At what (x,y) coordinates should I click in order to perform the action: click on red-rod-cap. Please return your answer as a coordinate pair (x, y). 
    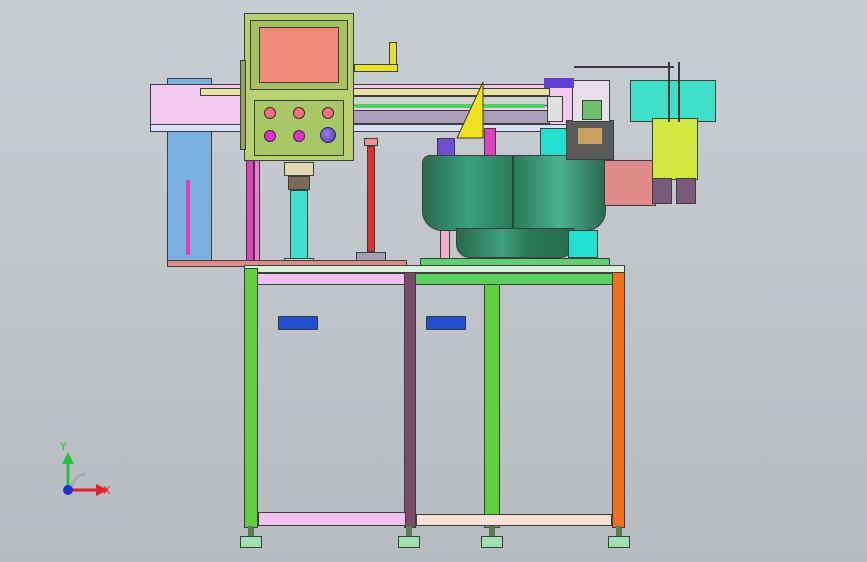
    Looking at the image, I should click on (371, 142).